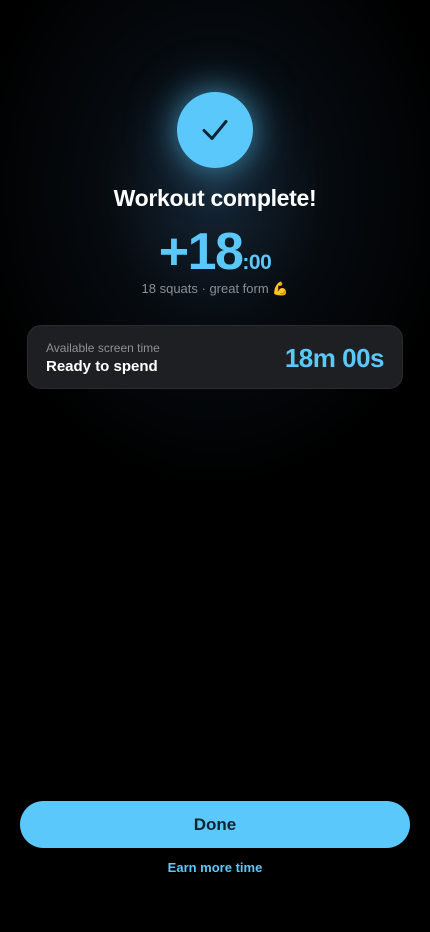  I want to click on checkmark-icon, so click(215, 130).